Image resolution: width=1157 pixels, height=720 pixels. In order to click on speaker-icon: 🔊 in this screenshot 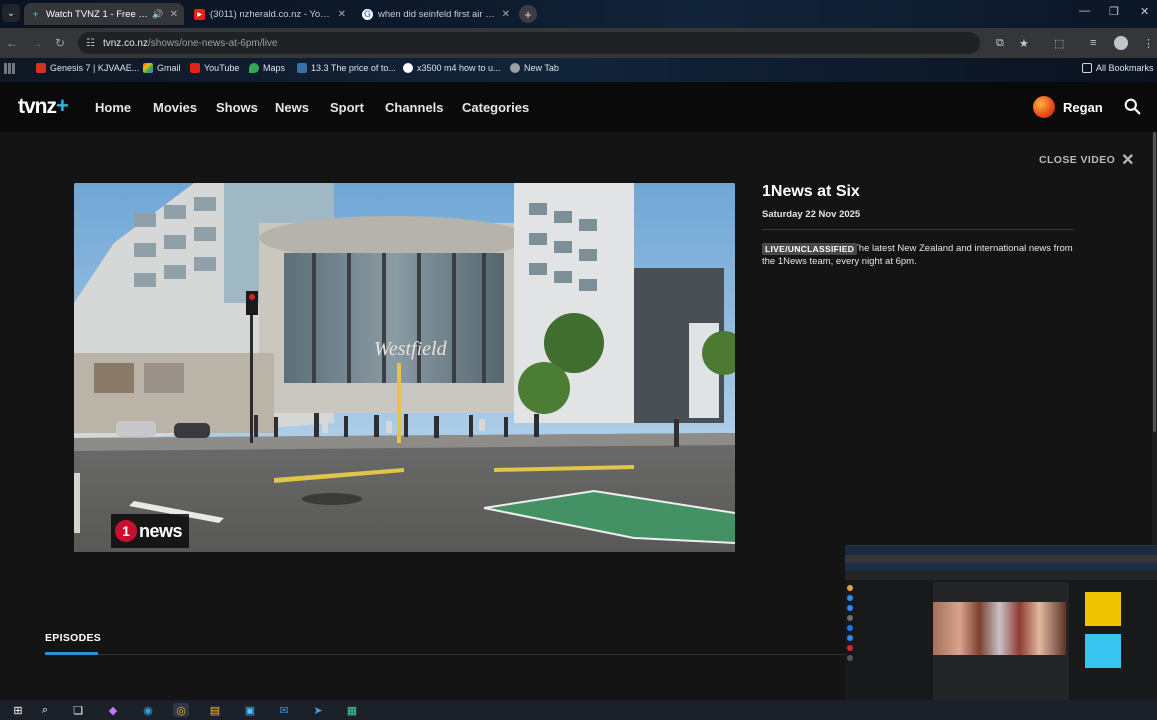, I will do `click(157, 14)`.